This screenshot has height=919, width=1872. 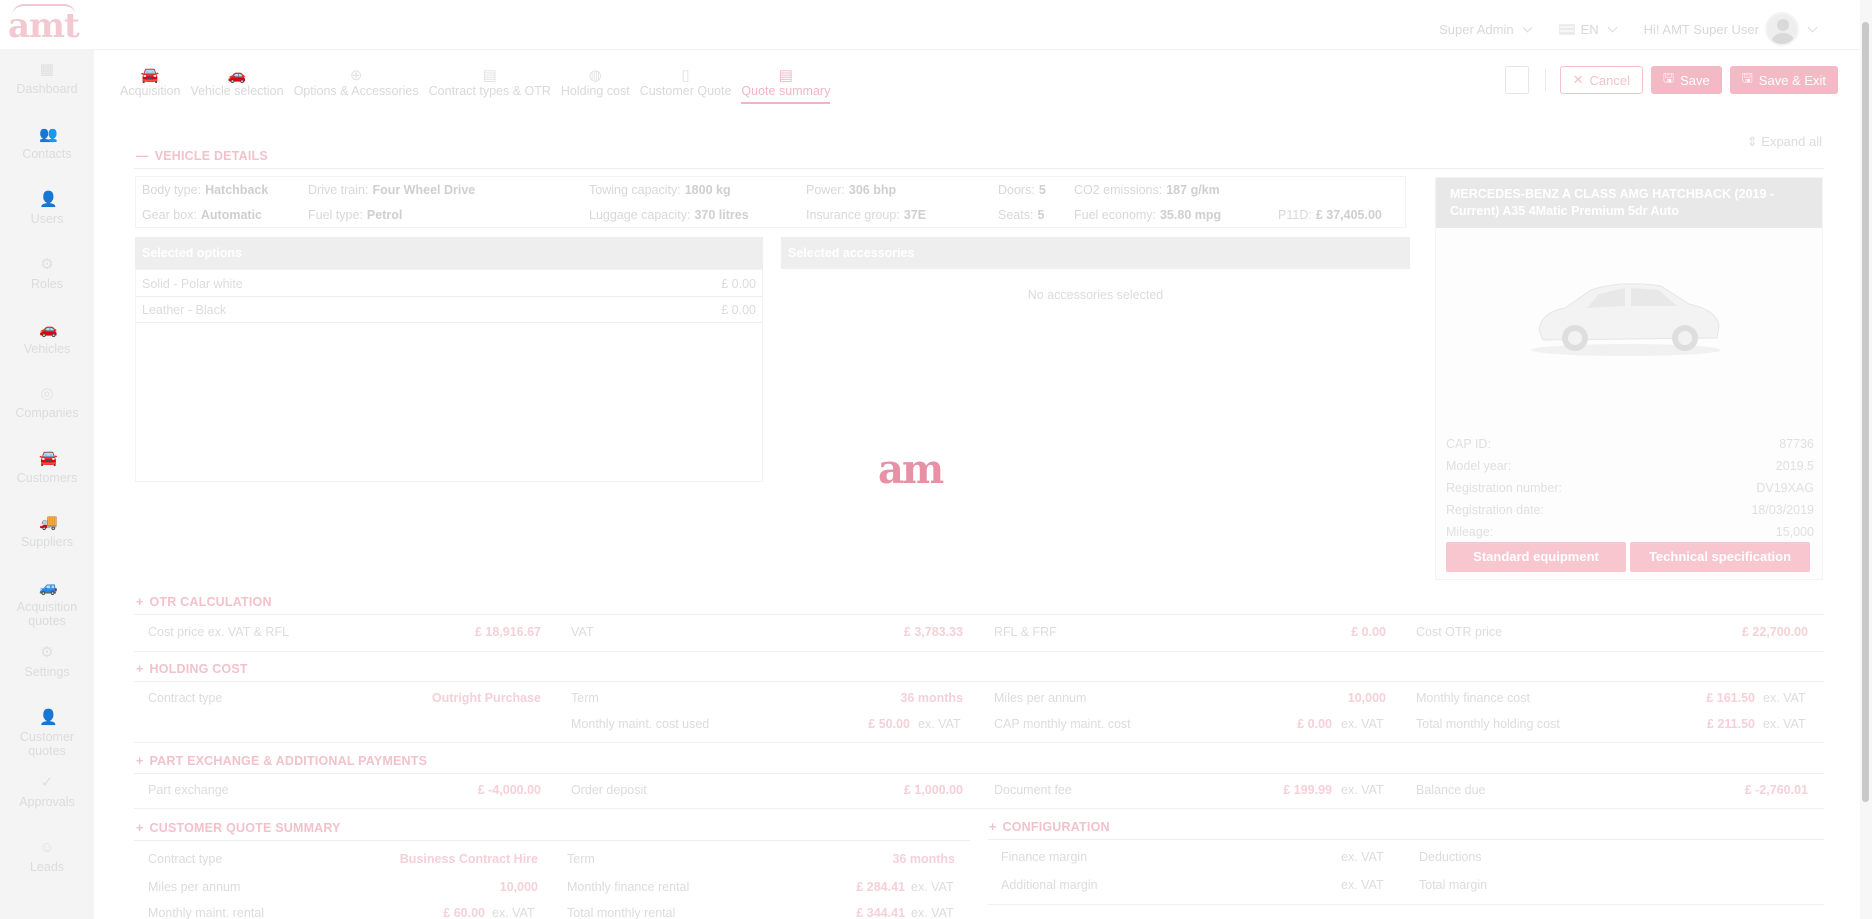 I want to click on acquisition-icon: 🚘, so click(x=150, y=75).